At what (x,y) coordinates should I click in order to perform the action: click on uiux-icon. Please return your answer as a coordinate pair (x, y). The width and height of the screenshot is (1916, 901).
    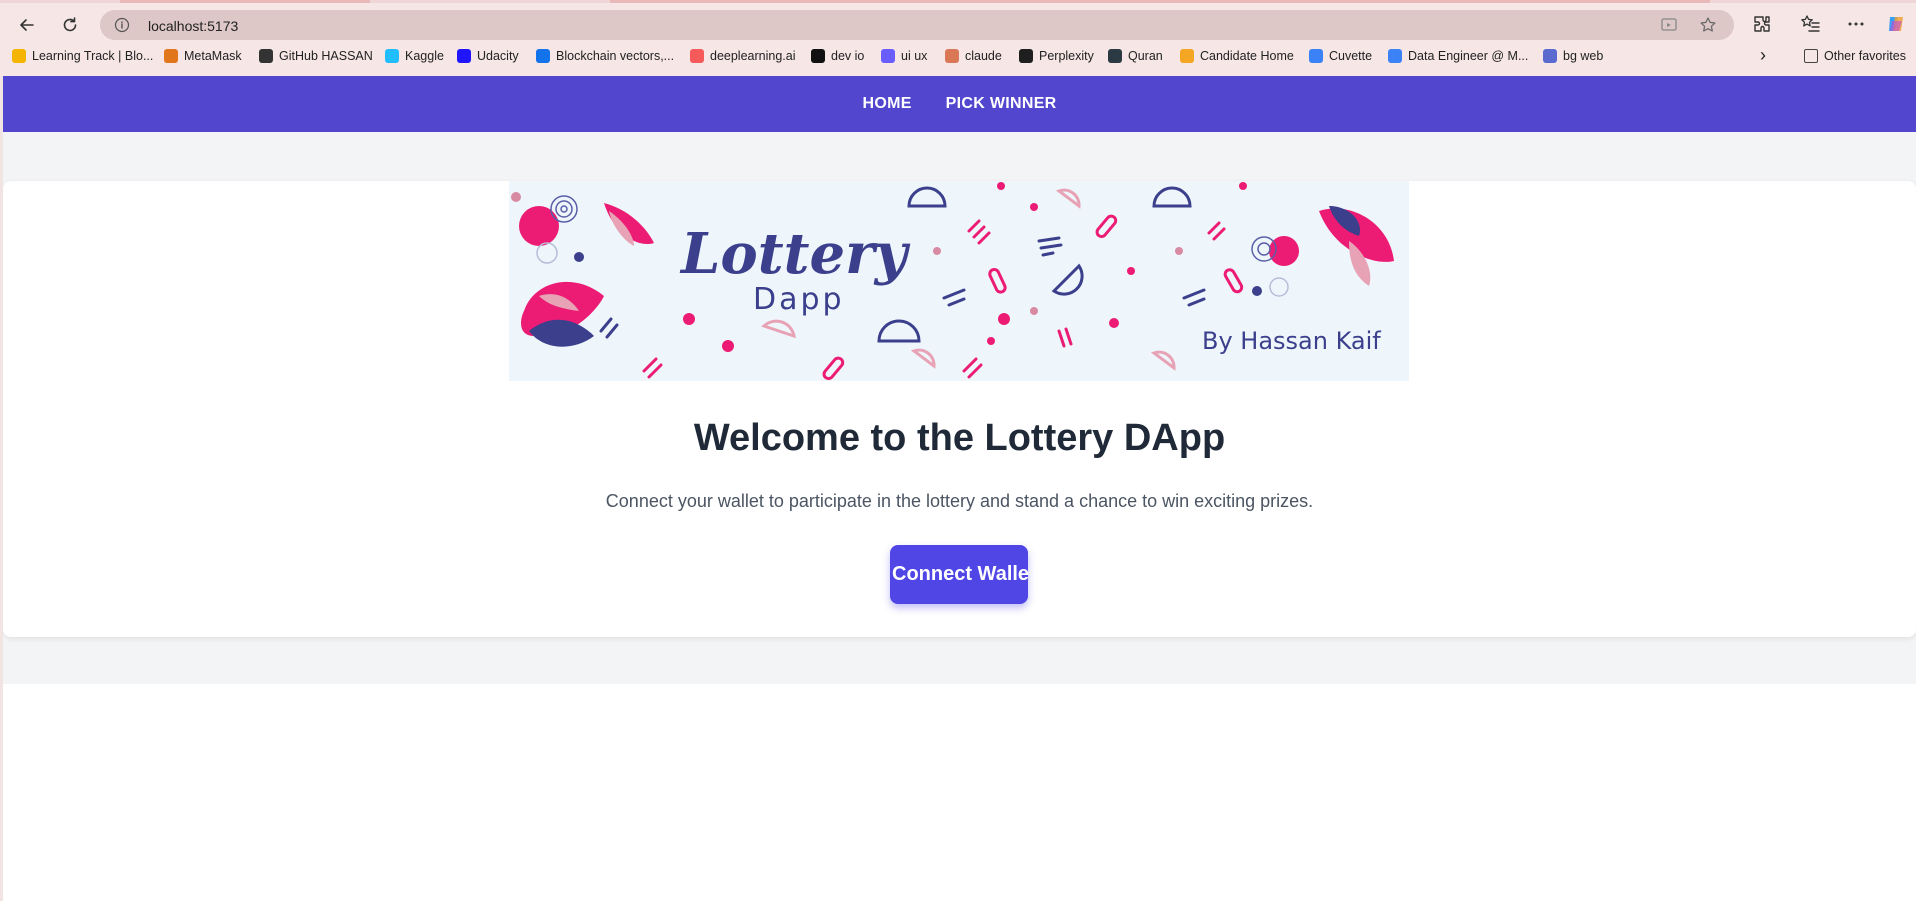
    Looking at the image, I should click on (888, 56).